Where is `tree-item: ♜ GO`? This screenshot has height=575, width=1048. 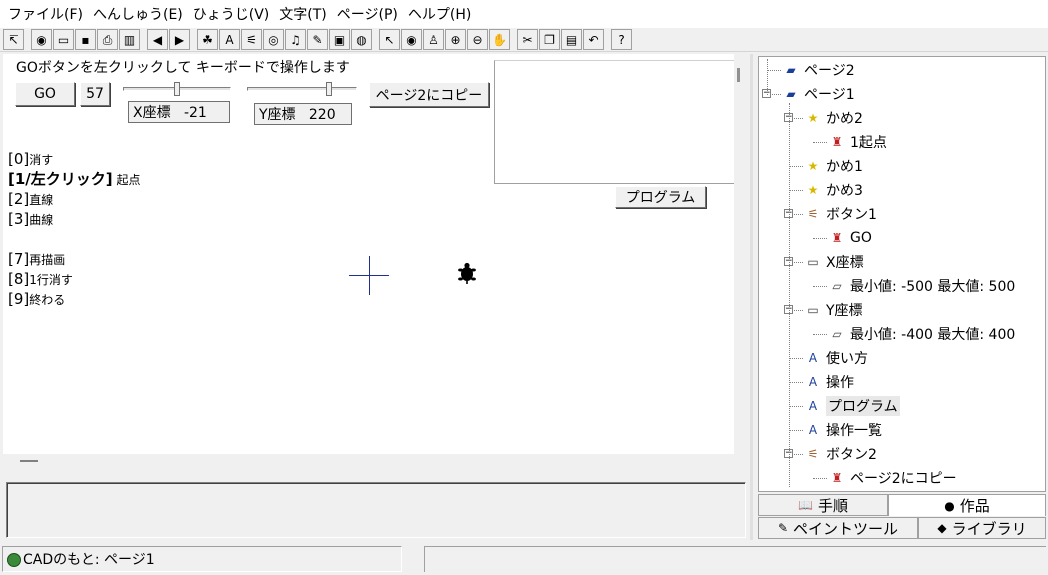
tree-item: ♜ GO is located at coordinates (850, 238).